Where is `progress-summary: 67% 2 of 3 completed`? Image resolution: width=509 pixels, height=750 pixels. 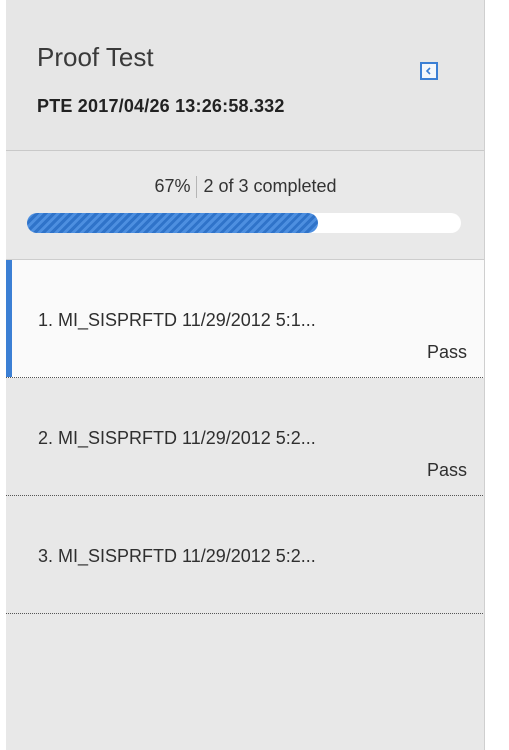
progress-summary: 67% 2 of 3 completed is located at coordinates (245, 187).